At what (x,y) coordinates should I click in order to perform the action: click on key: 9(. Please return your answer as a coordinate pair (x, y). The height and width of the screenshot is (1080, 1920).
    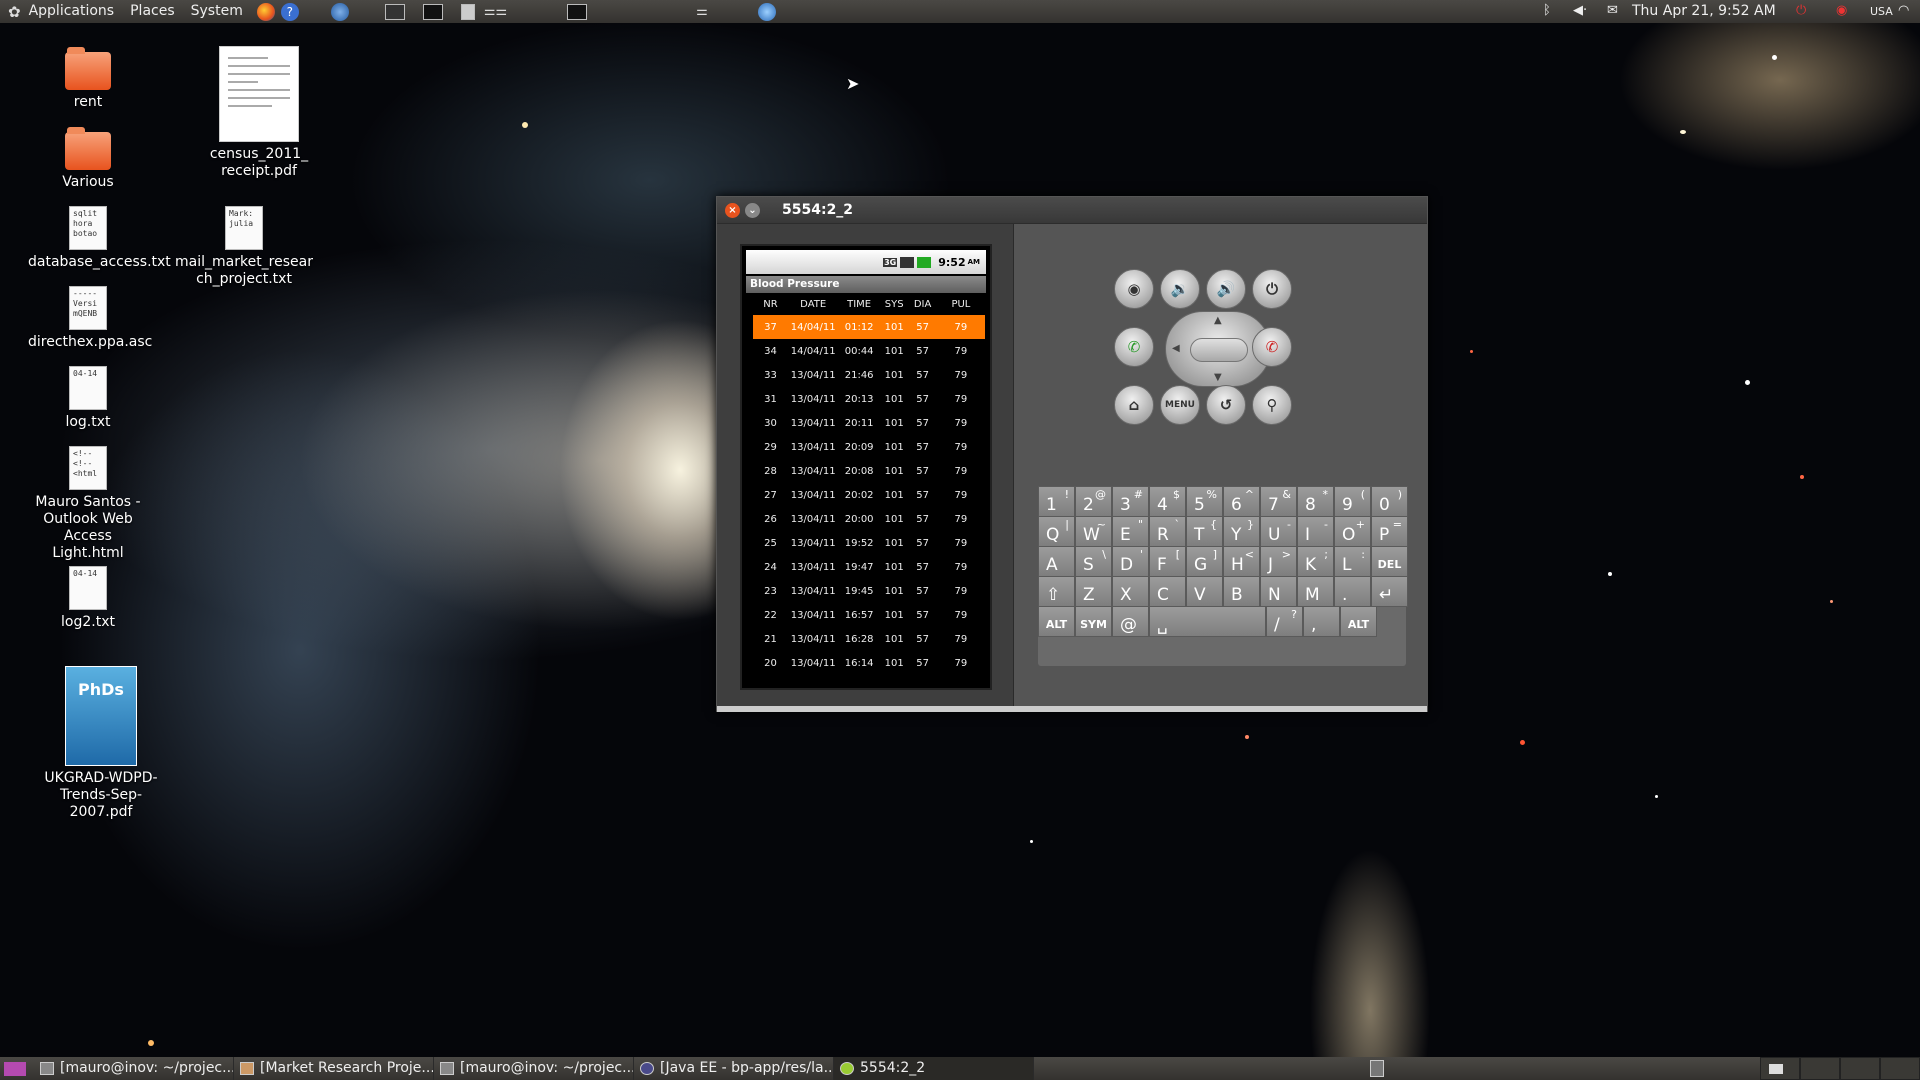
    Looking at the image, I should click on (1352, 501).